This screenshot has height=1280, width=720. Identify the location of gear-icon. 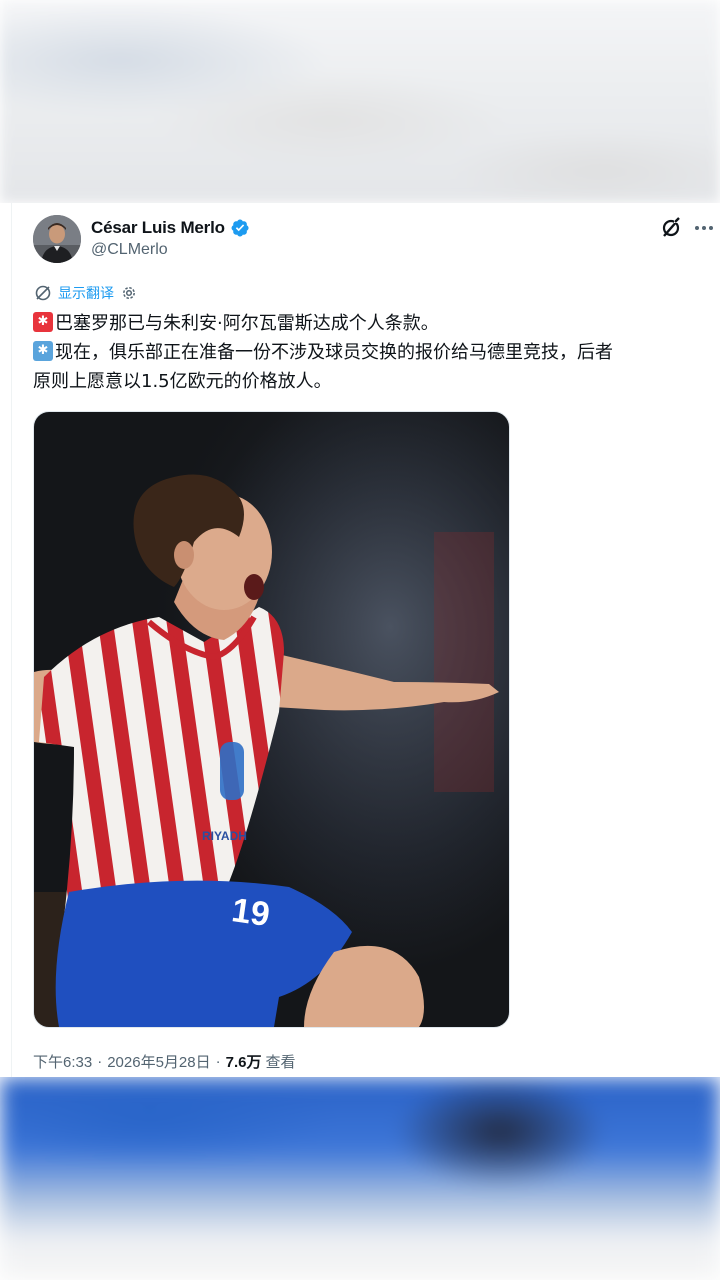
(129, 293).